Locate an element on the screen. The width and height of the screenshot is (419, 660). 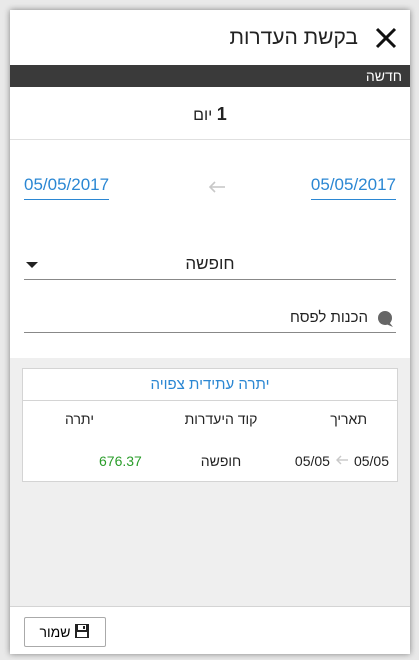
save-button-label: שמור is located at coordinates (55, 632).